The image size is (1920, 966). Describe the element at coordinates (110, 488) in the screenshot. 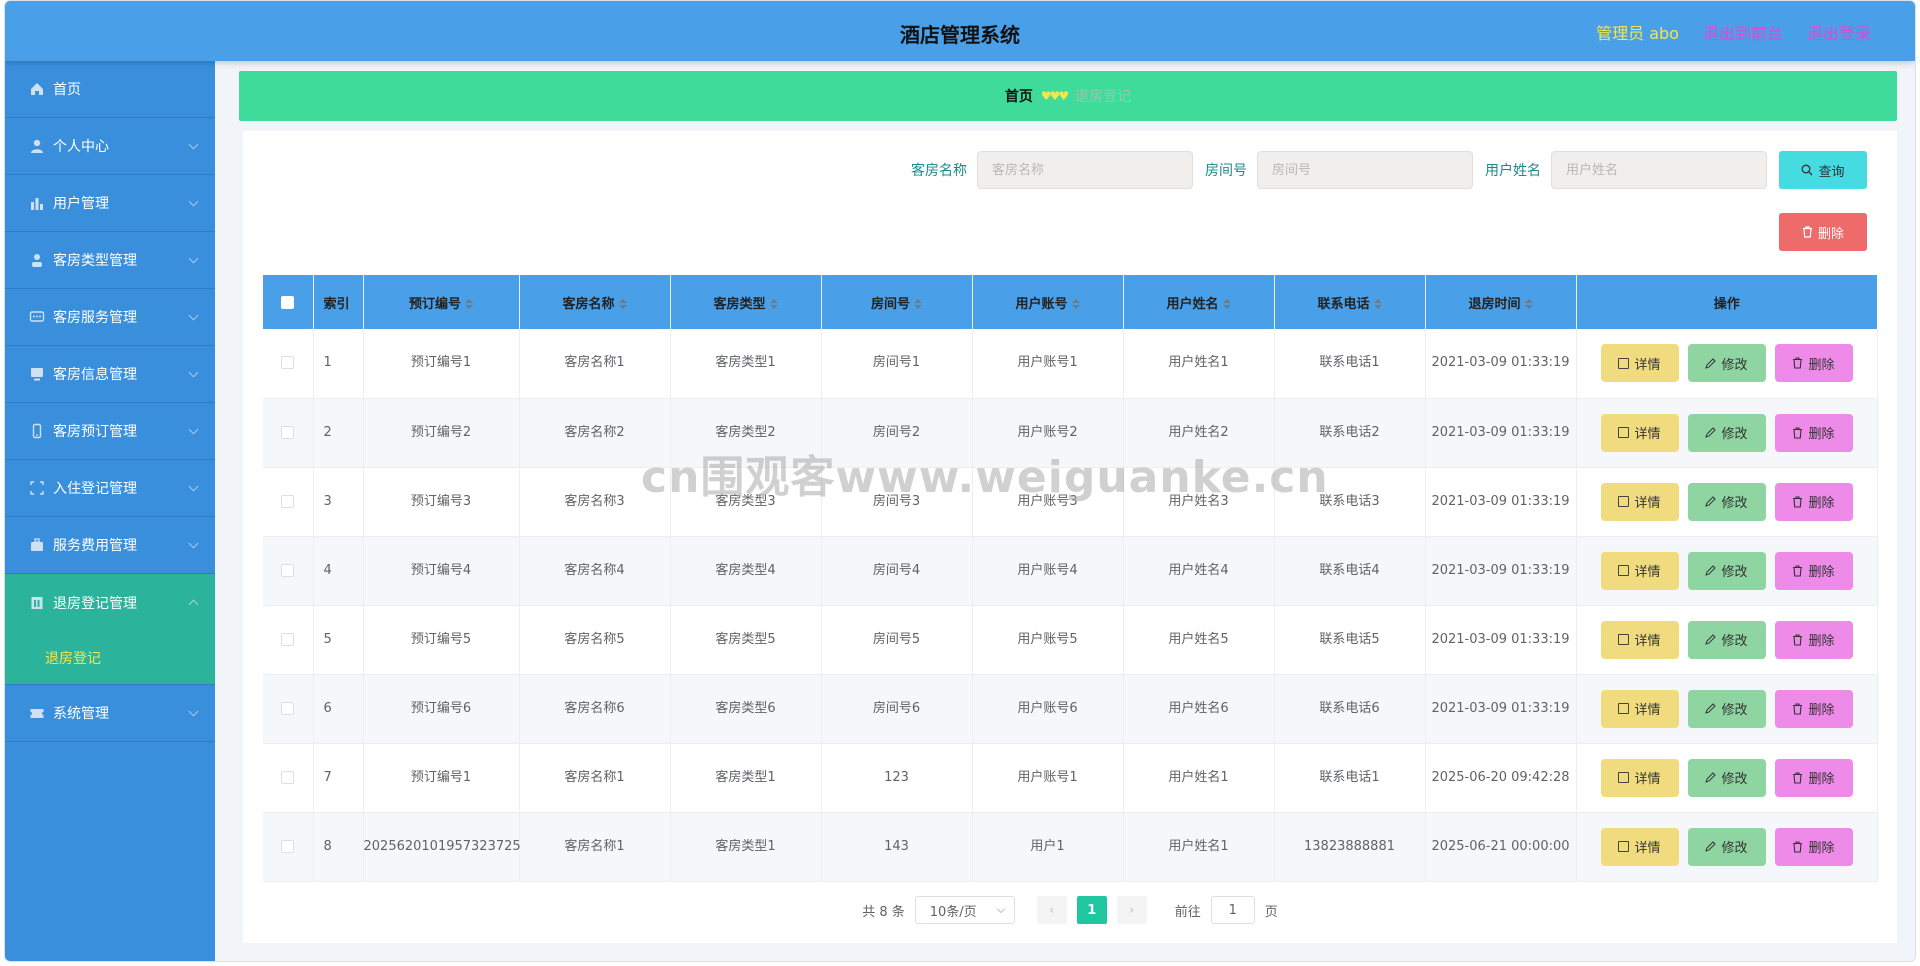

I see `sidebar-item-check-in: 入住登记管理` at that location.